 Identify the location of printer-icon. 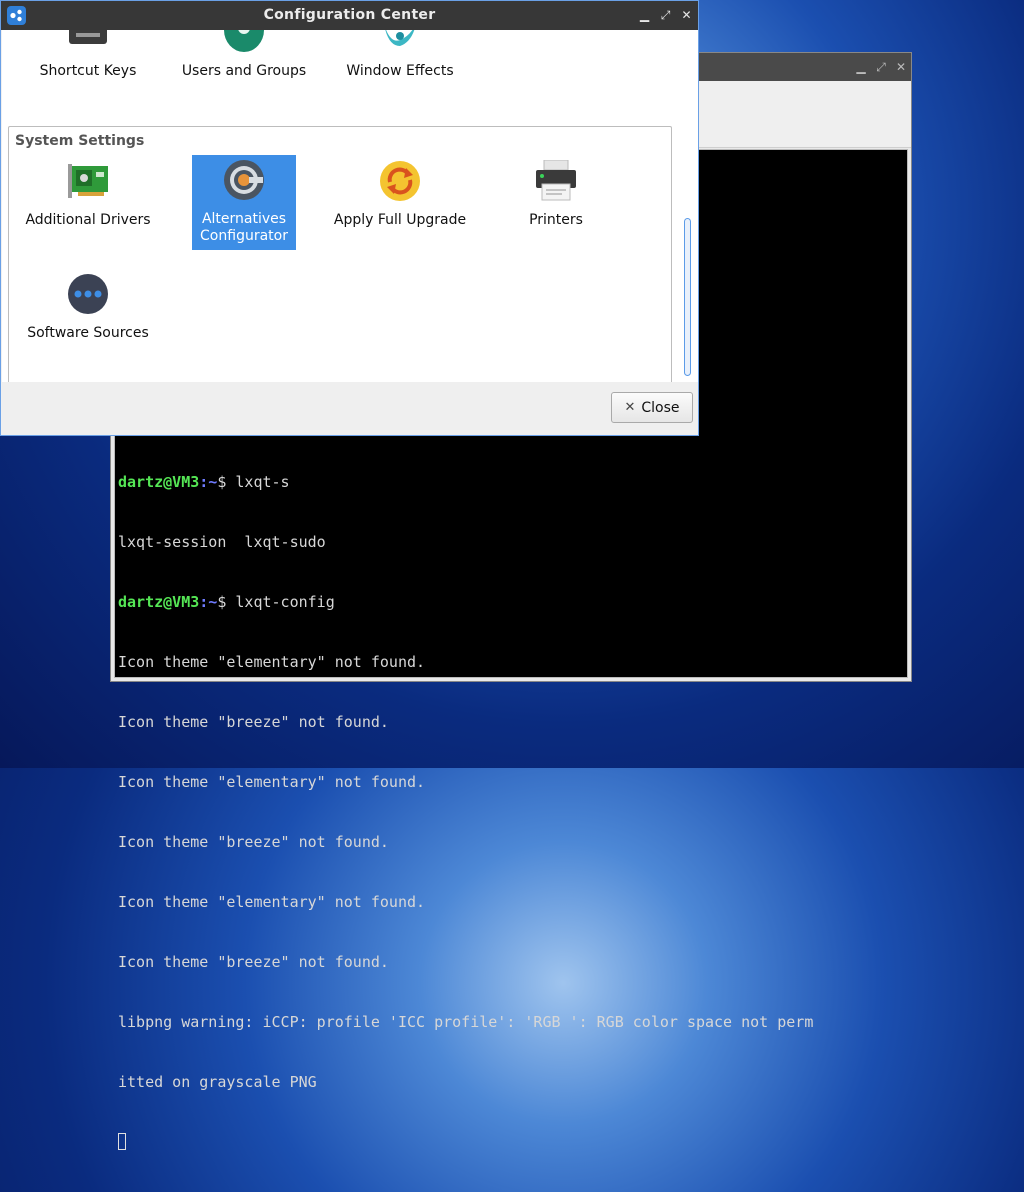
(556, 183).